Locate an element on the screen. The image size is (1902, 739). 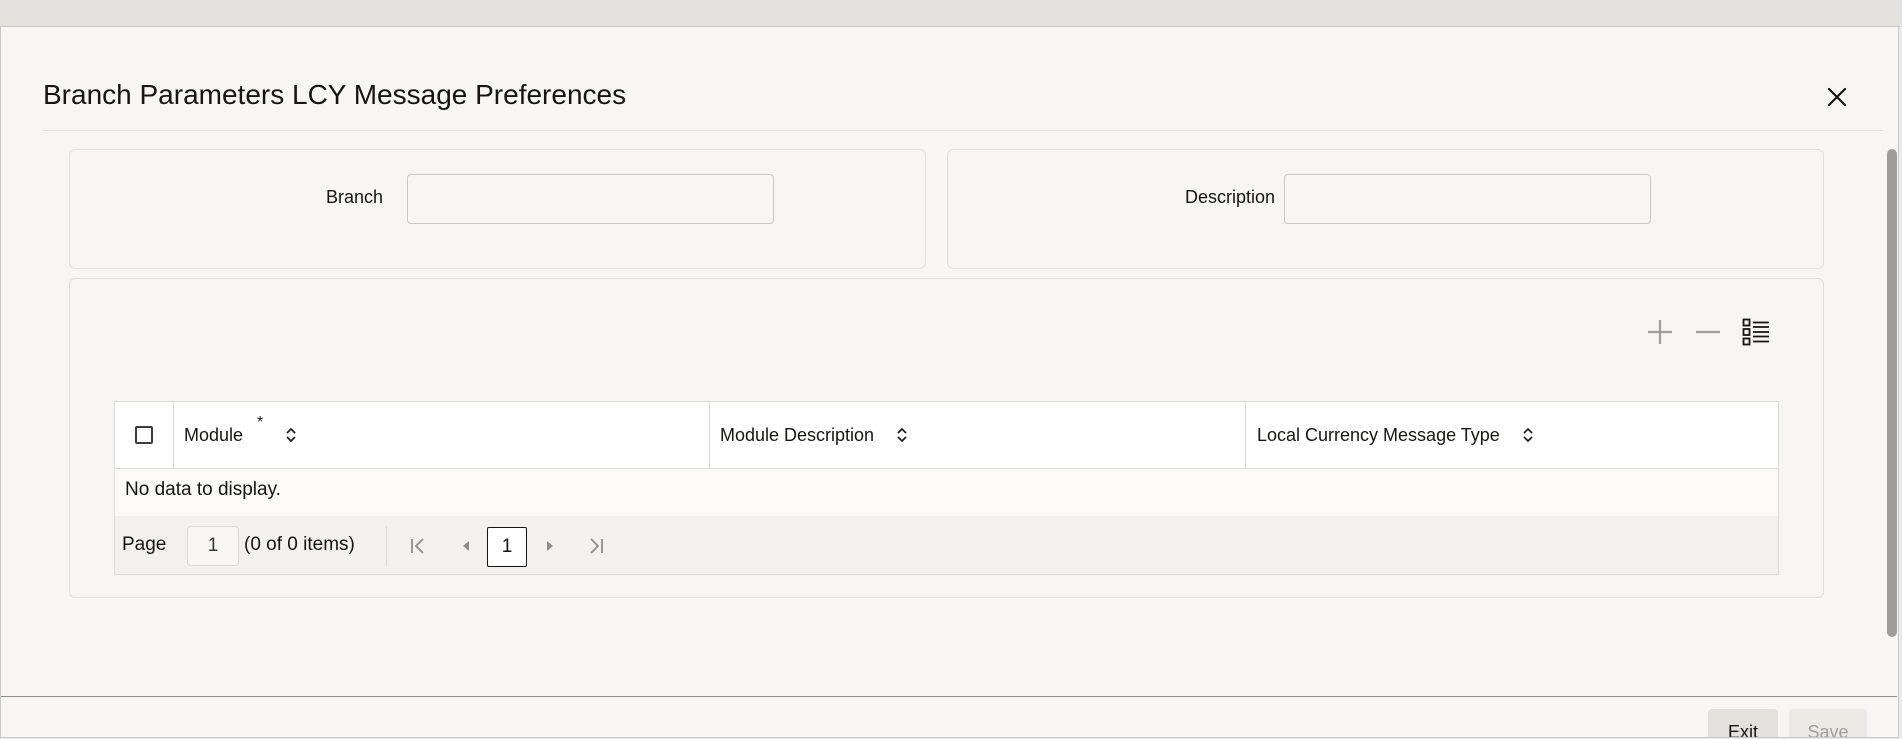
column-header-module-description: Module Description is located at coordinates (977, 435).